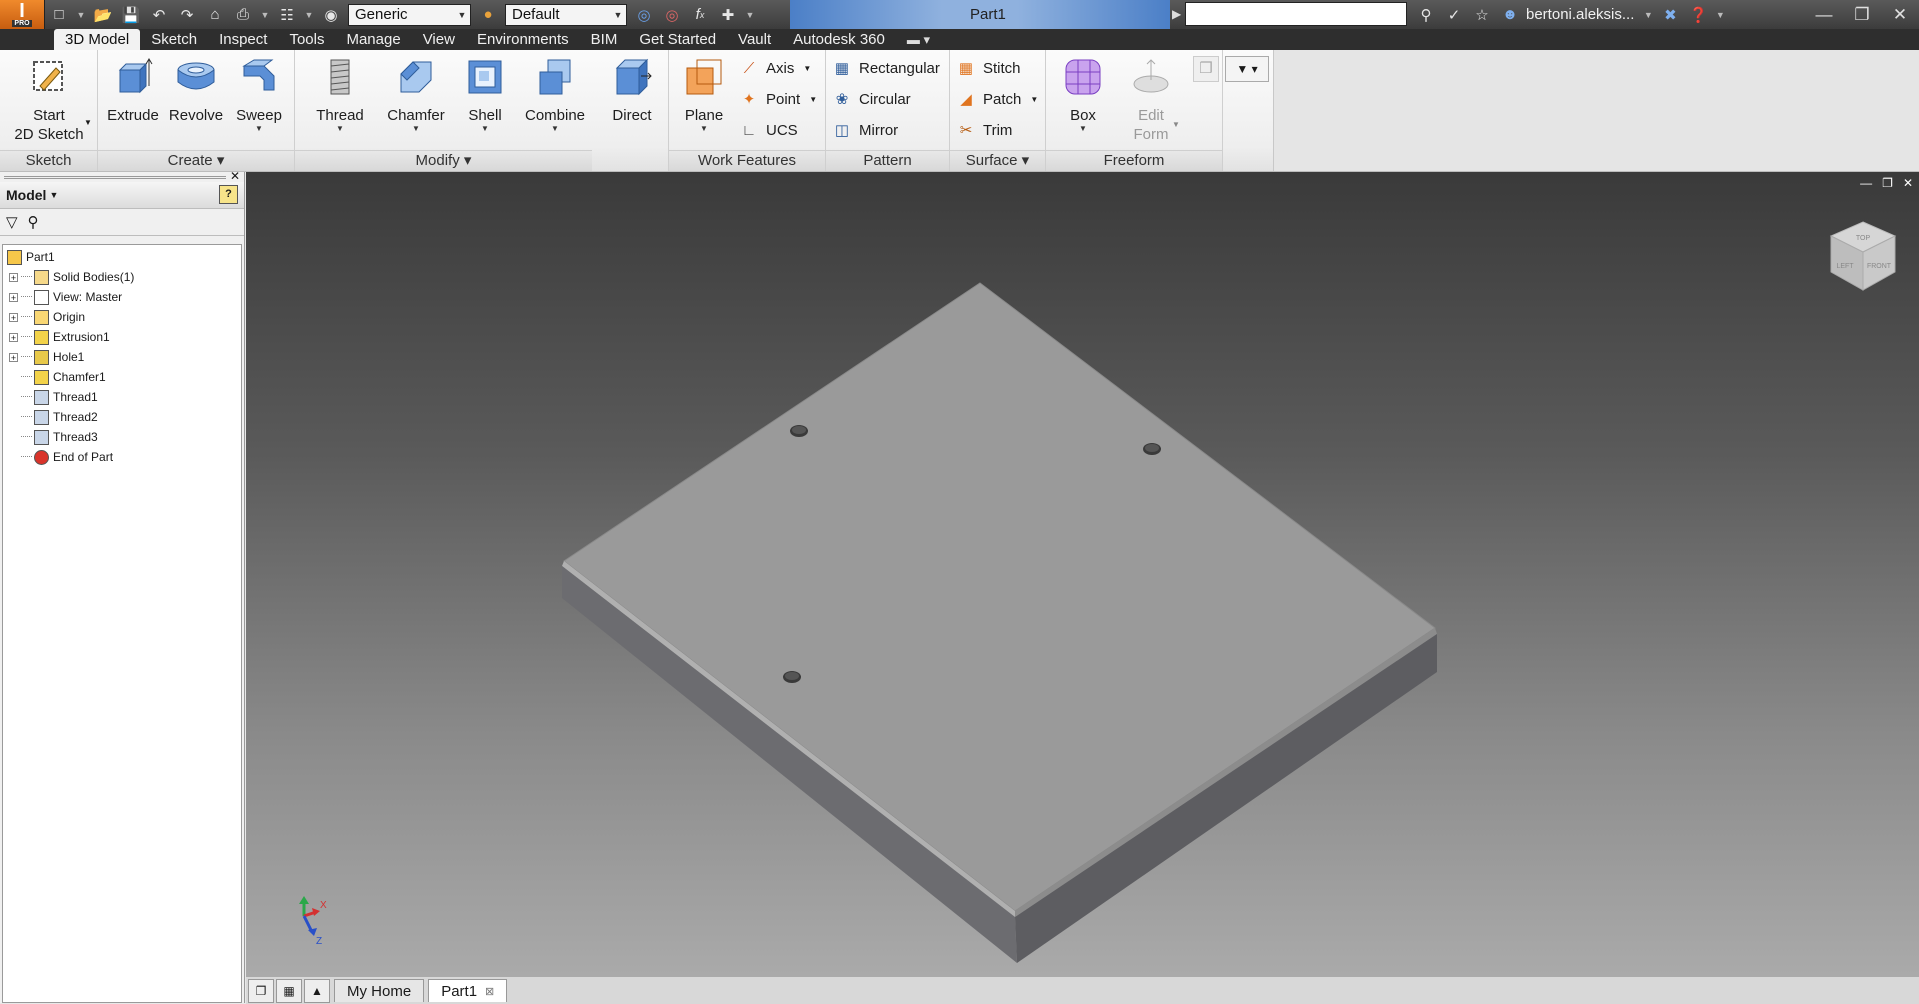  I want to click on tab-vault: Vault, so click(754, 39).